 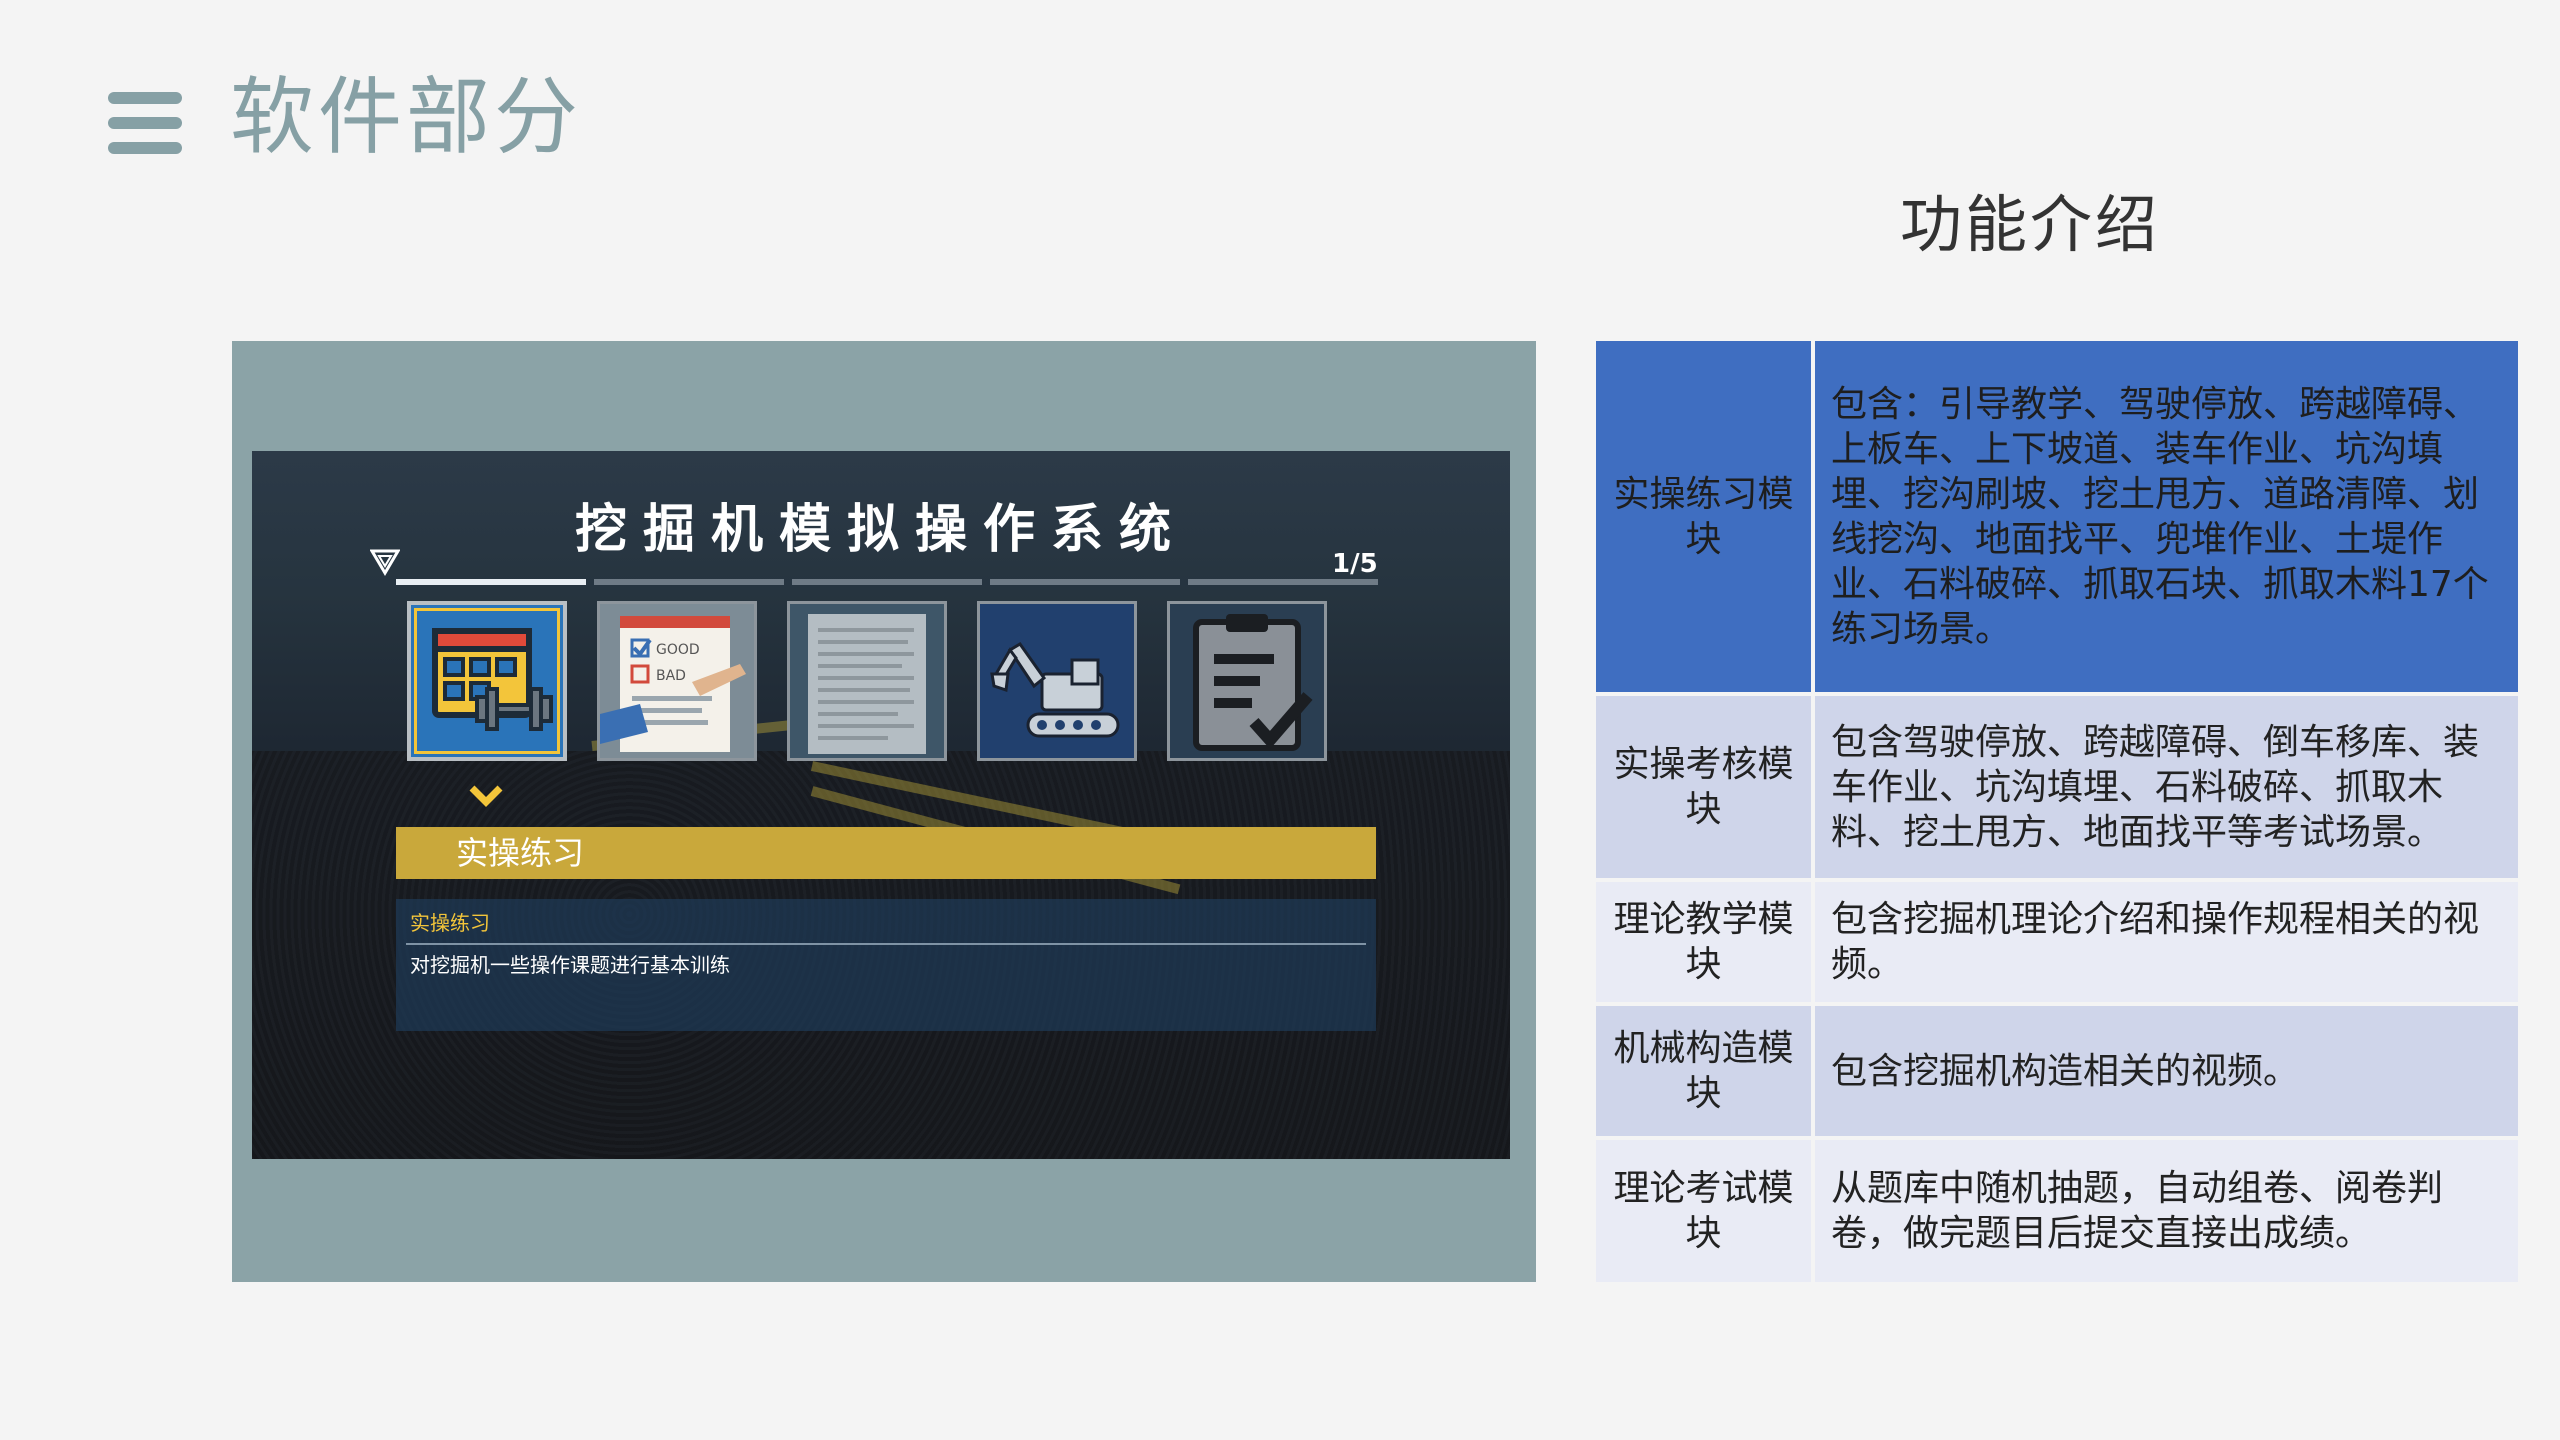 What do you see at coordinates (520, 853) in the screenshot?
I see `selected-mode-label: 实操练习` at bounding box center [520, 853].